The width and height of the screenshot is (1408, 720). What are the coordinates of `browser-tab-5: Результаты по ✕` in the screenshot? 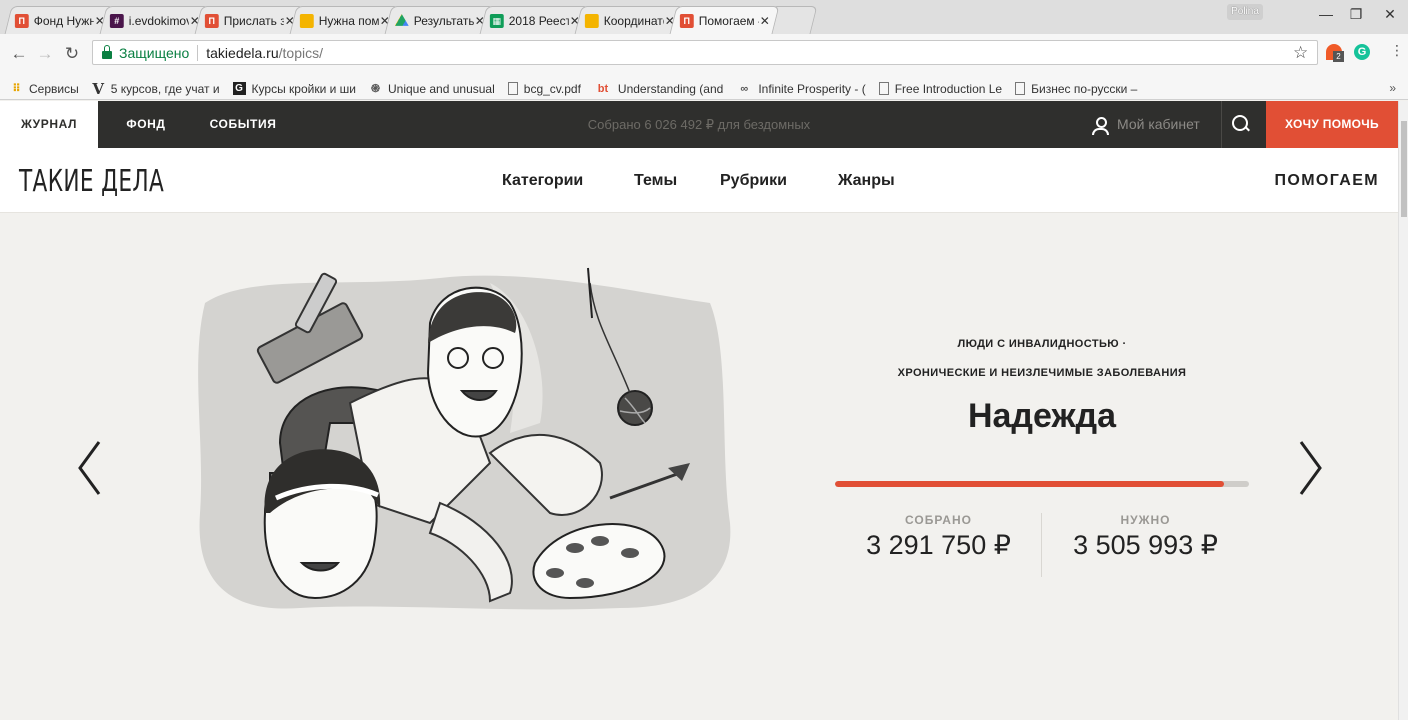 It's located at (439, 20).